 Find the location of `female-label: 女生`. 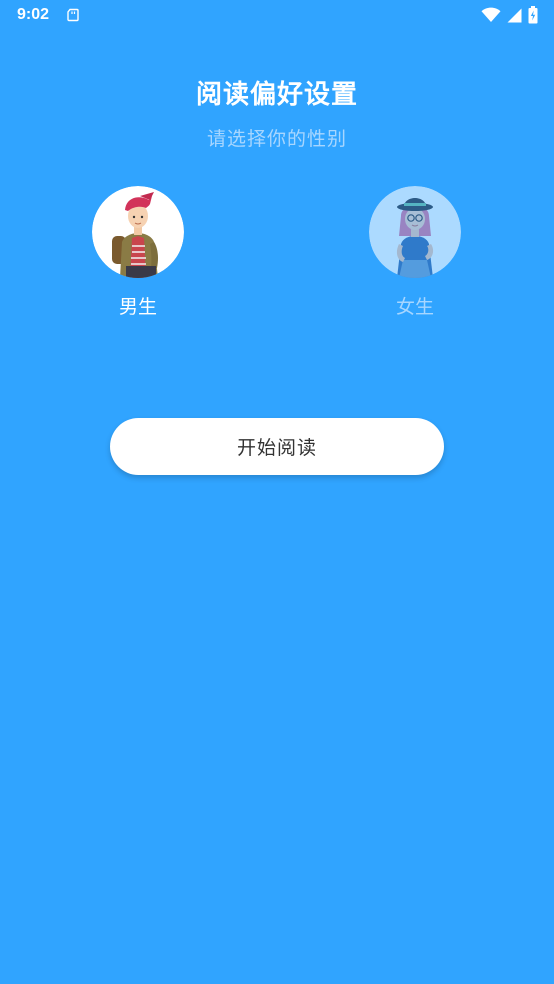

female-label: 女生 is located at coordinates (415, 305).